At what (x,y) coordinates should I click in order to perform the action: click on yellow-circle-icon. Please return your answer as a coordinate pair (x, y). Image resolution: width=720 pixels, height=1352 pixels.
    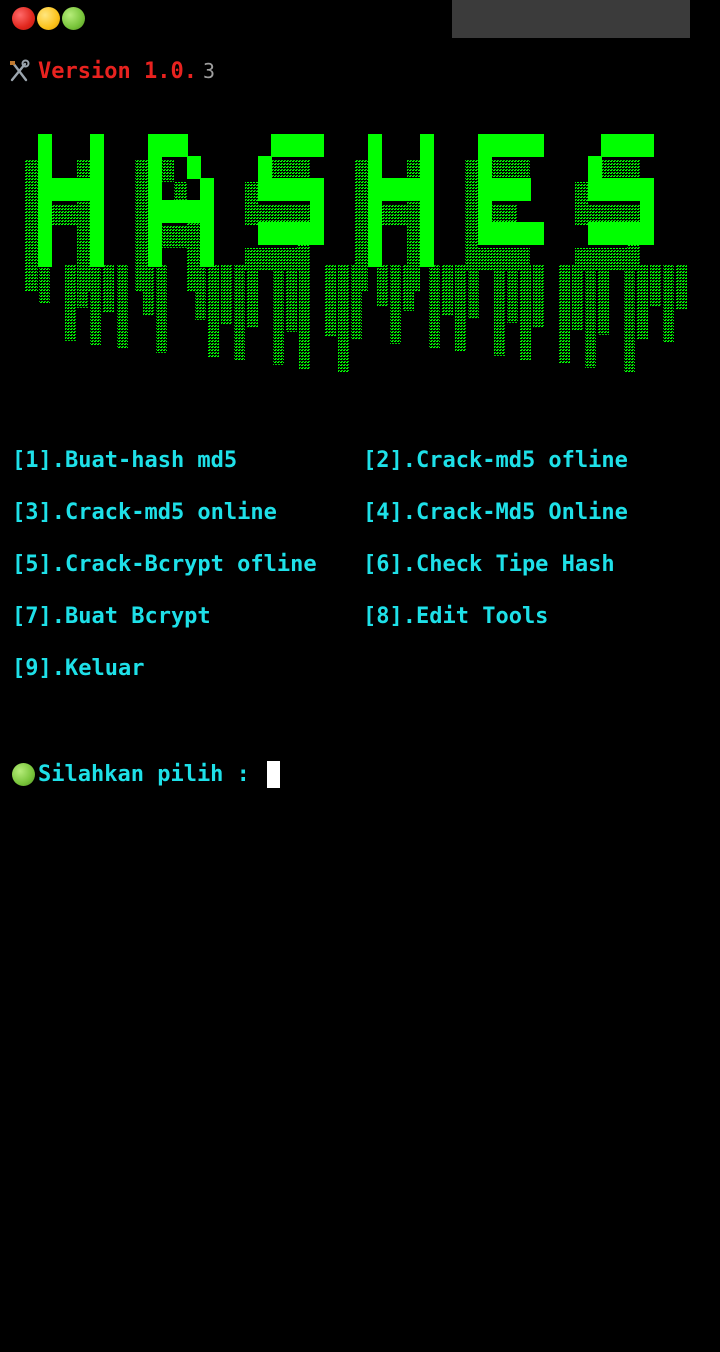
    Looking at the image, I should click on (48, 18).